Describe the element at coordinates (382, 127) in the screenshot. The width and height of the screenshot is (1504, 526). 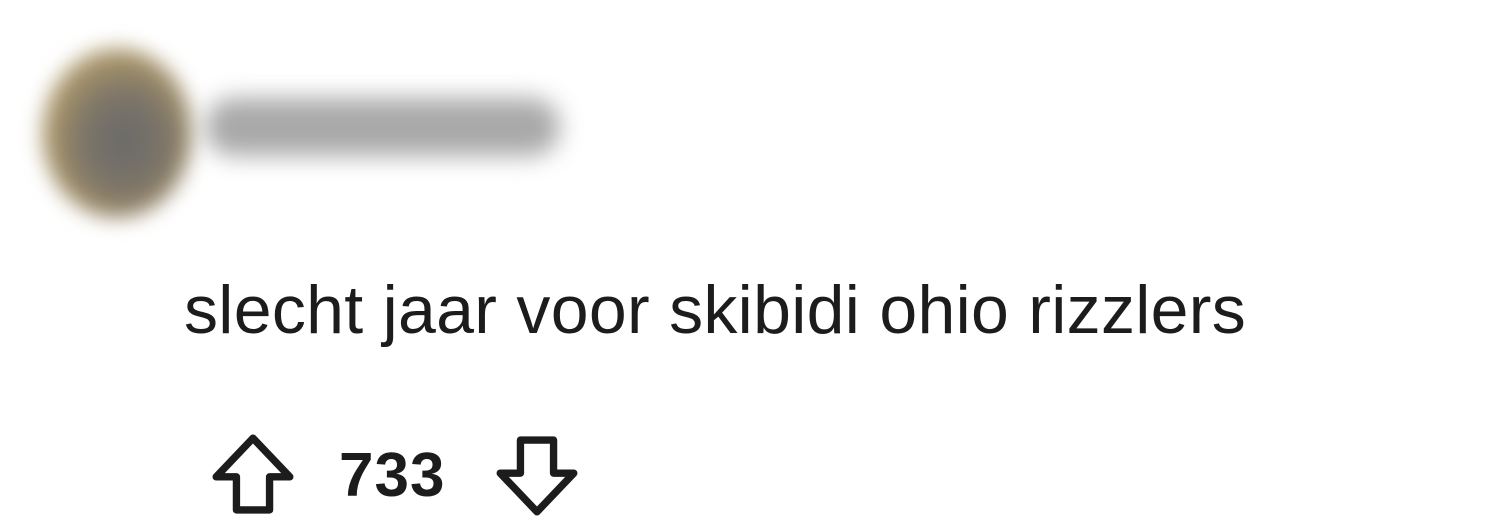
I see `username-redacted` at that location.